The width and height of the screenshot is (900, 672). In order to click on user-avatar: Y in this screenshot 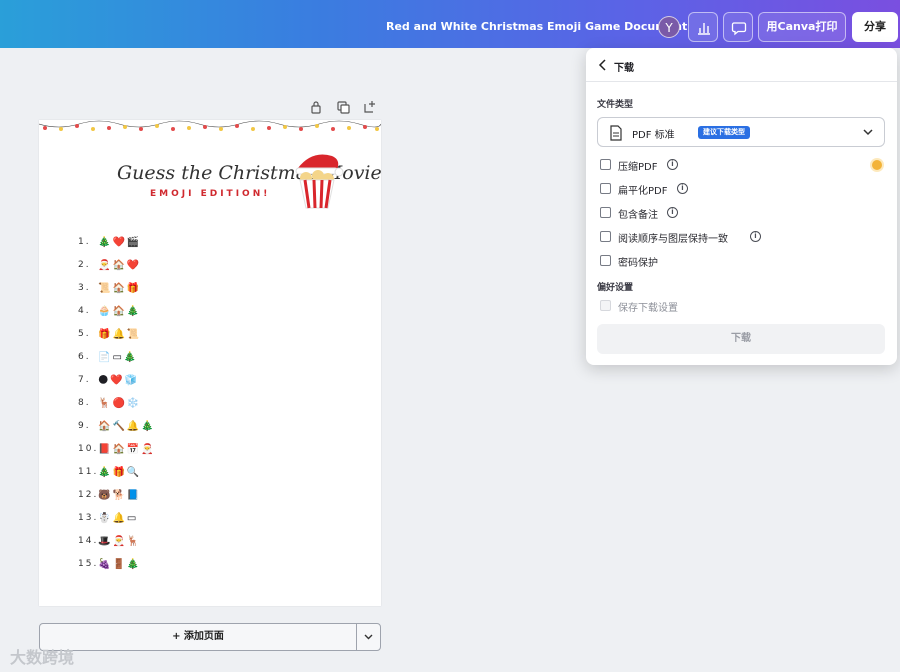, I will do `click(669, 27)`.